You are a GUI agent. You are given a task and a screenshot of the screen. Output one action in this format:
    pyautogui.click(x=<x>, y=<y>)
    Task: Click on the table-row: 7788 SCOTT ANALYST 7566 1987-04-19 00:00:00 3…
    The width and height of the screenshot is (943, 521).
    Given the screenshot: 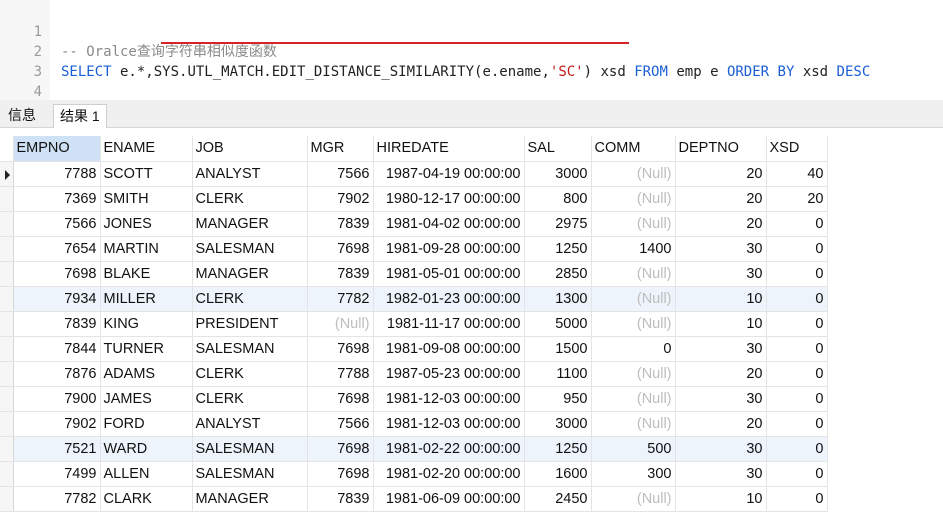 What is the action you would take?
    pyautogui.click(x=414, y=174)
    